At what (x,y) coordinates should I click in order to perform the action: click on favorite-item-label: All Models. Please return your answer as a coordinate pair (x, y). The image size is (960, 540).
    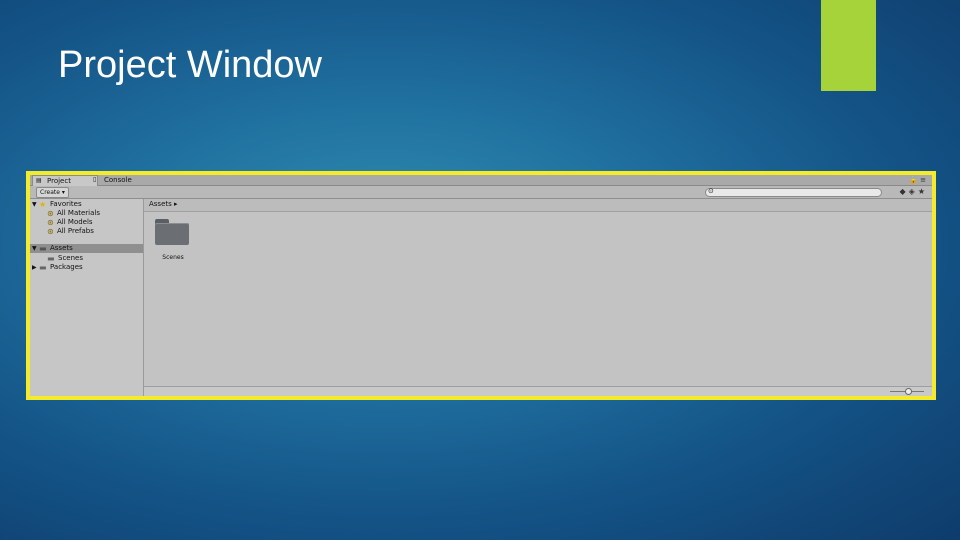
    Looking at the image, I should click on (75, 222).